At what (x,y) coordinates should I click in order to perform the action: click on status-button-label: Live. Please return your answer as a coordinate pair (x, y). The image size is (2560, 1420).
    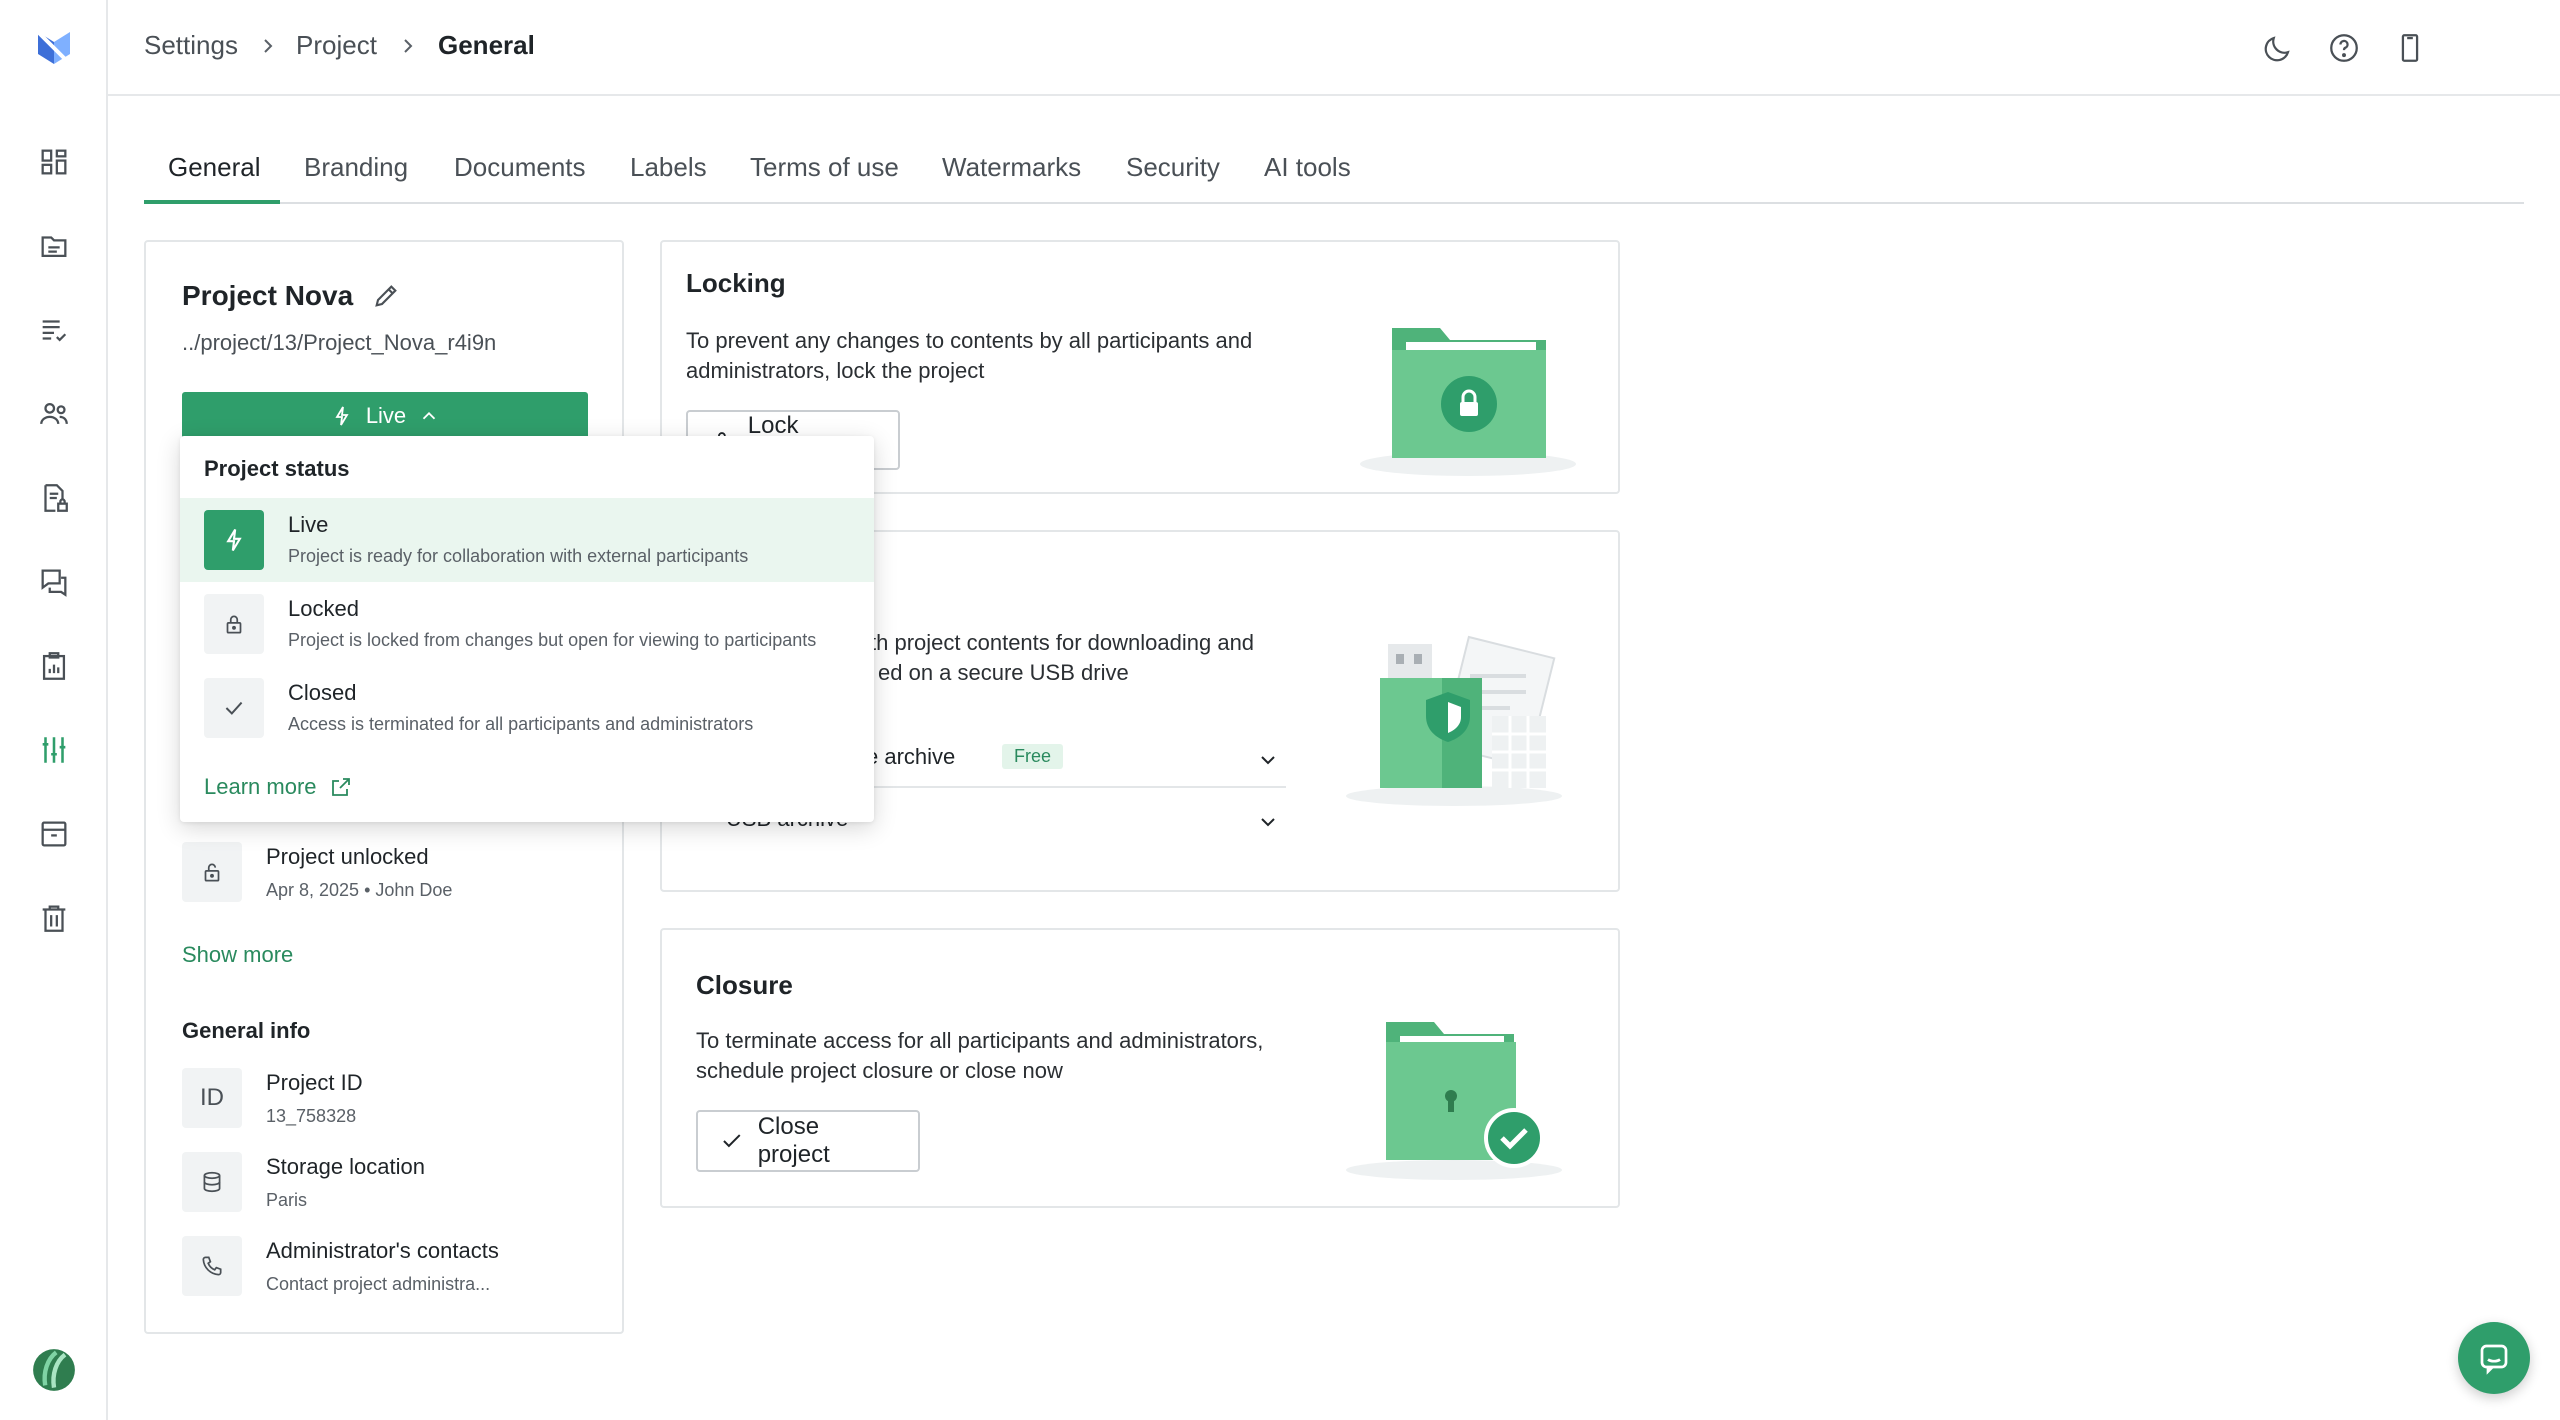
    Looking at the image, I should click on (386, 415).